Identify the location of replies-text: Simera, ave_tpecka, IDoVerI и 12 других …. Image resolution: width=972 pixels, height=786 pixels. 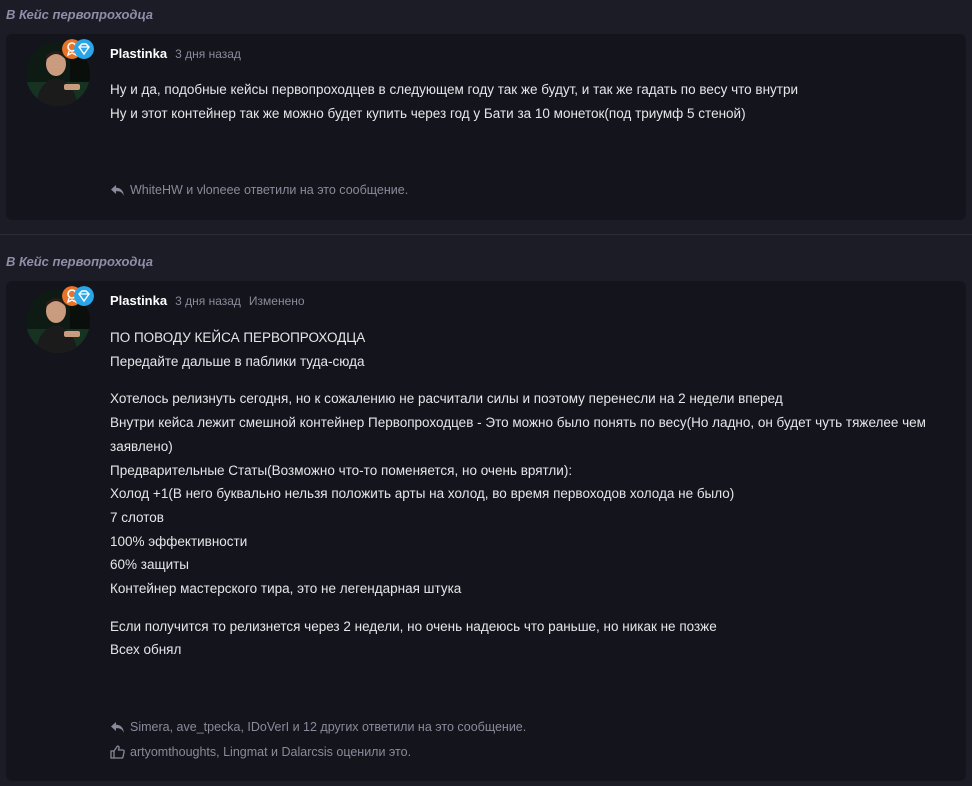
(328, 727).